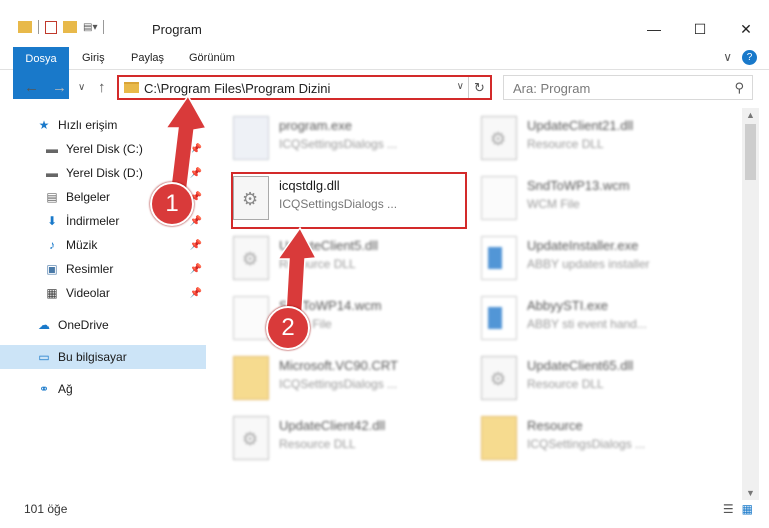 The image size is (769, 528). I want to click on step-badge-1: 1, so click(172, 204).